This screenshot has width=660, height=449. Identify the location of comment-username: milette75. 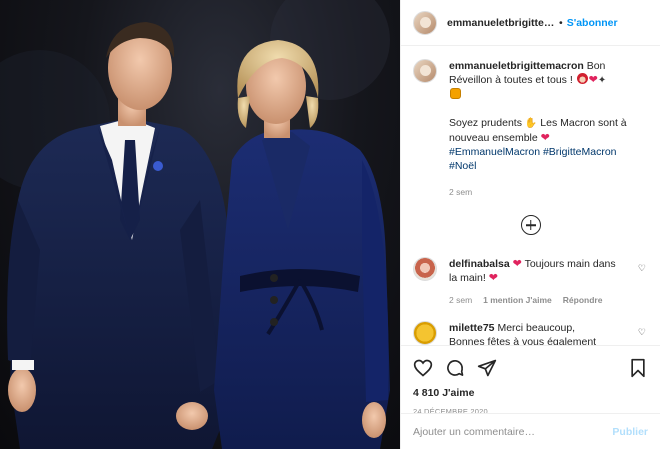
(472, 328).